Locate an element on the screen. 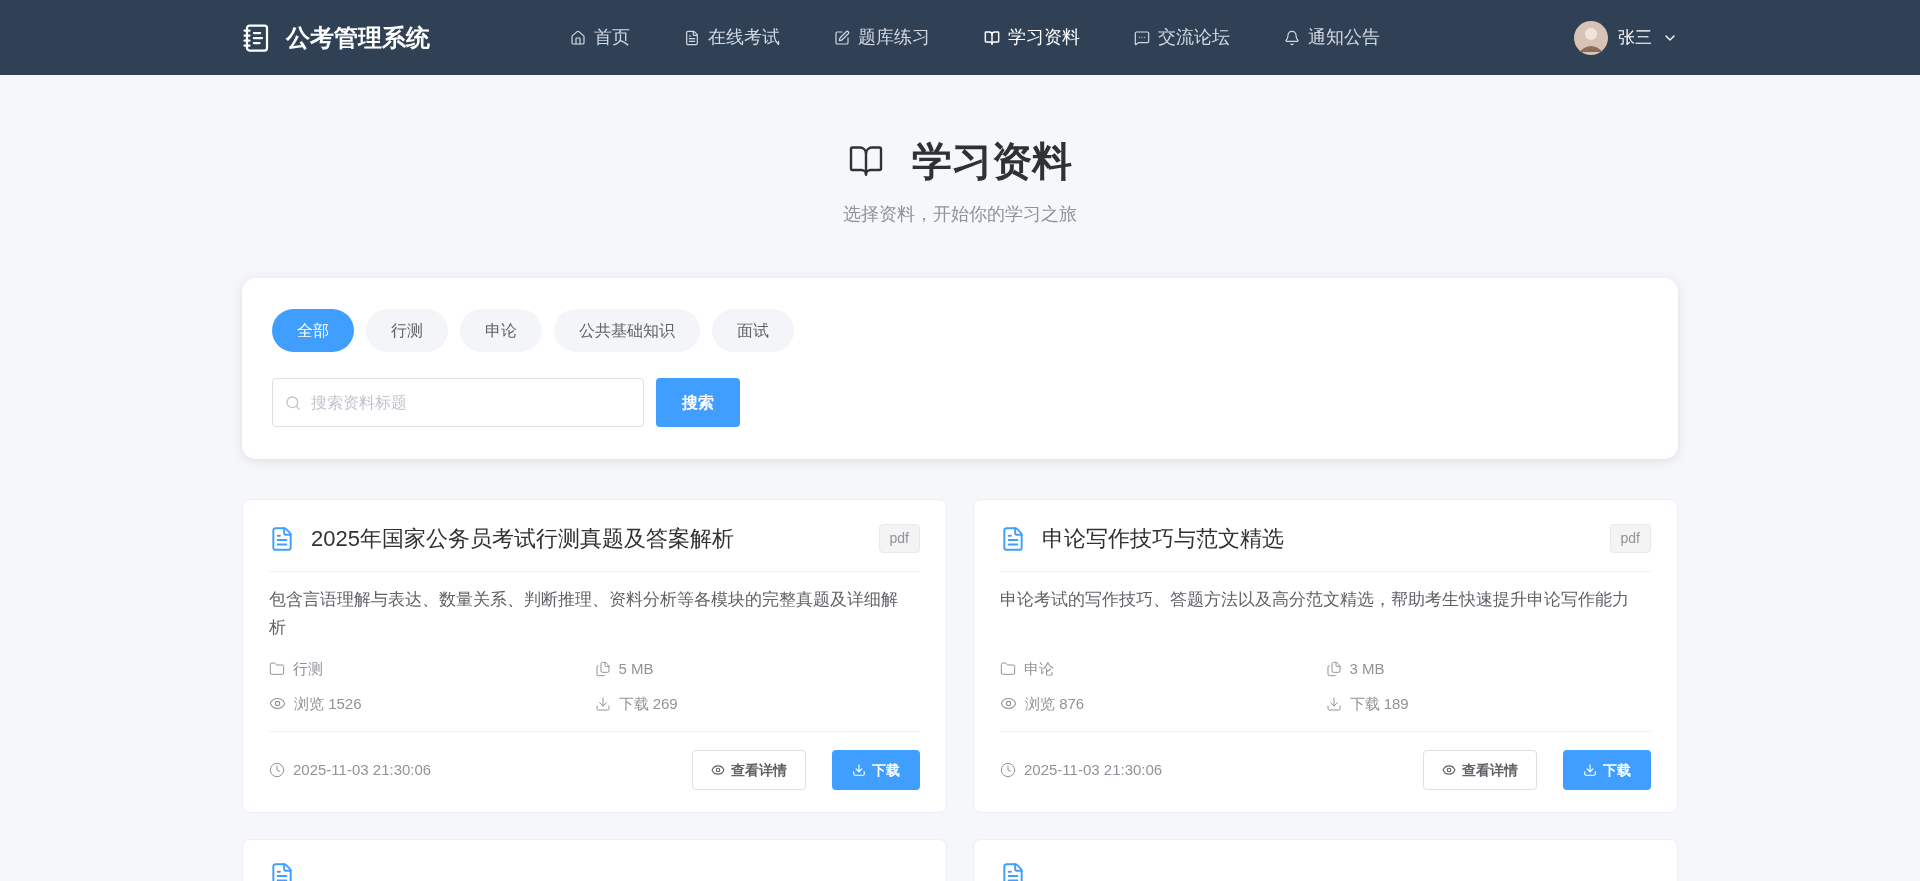  file-size-text: 5 MB is located at coordinates (636, 669).